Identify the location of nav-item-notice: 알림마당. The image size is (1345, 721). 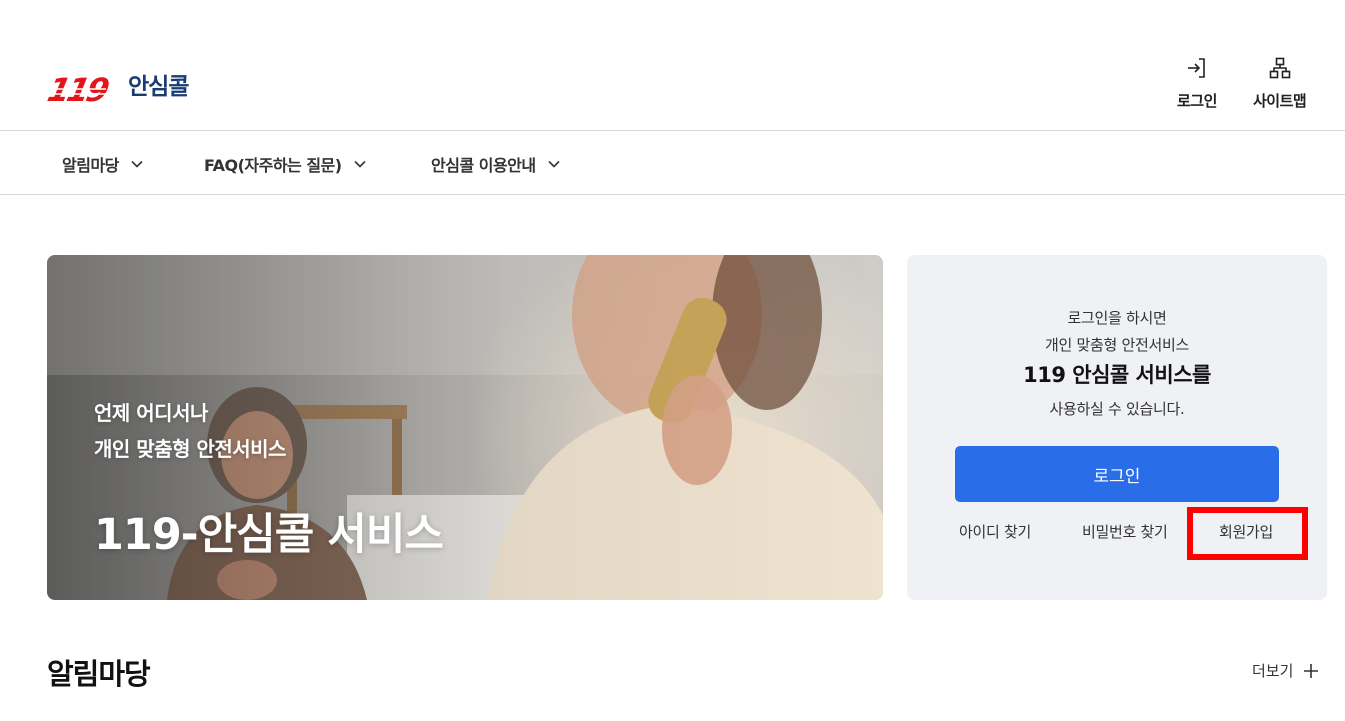
(102, 163).